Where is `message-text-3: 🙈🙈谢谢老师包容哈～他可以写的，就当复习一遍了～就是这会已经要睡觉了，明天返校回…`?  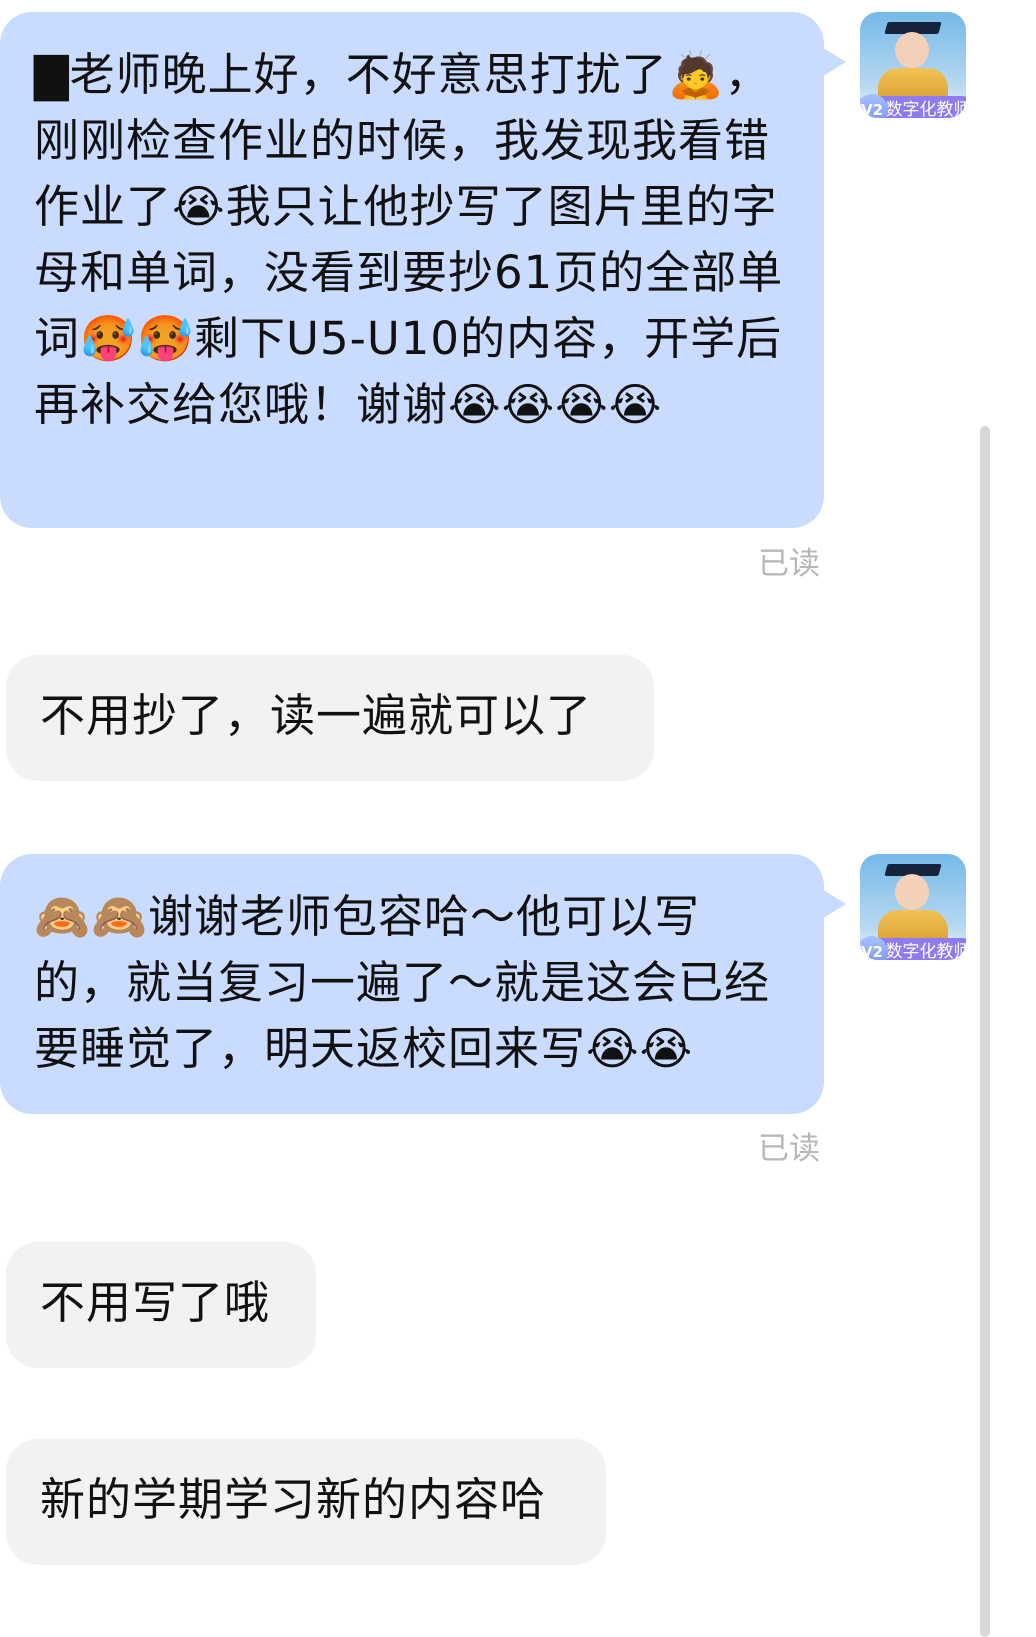 message-text-3: 🙈🙈谢谢老师包容哈～他可以写的，就当复习一遍了～就是这会已经要睡觉了，明天返校回… is located at coordinates (402, 982).